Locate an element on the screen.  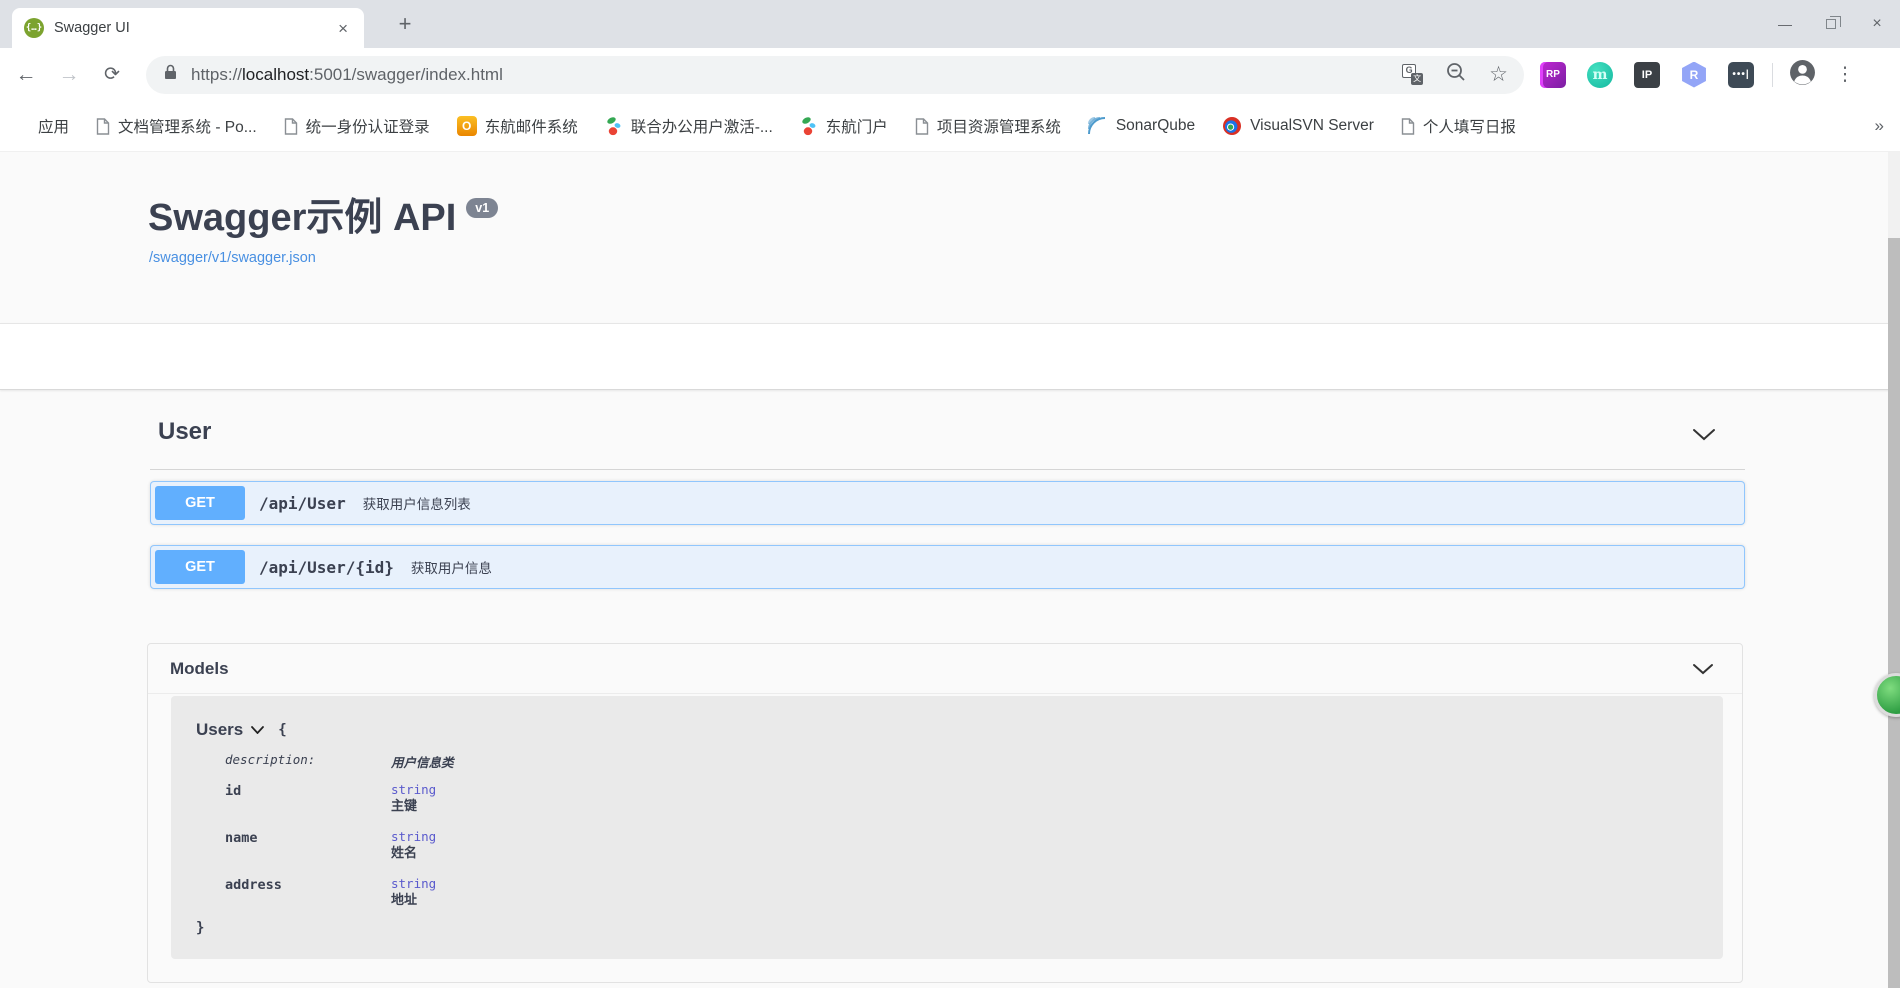
forward-button: → is located at coordinates (69, 75).